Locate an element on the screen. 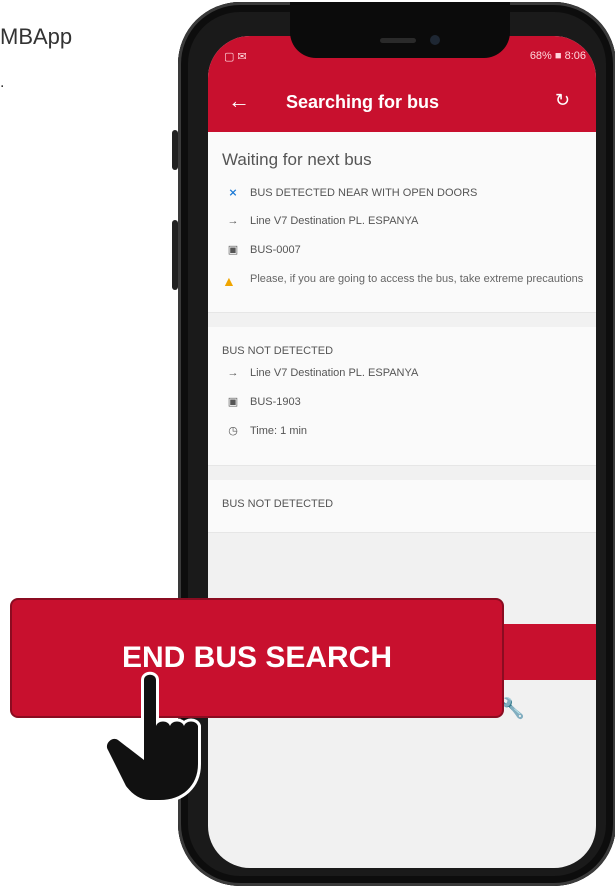 The image size is (615, 888). wrench-icon: 🔧 is located at coordinates (512, 708).